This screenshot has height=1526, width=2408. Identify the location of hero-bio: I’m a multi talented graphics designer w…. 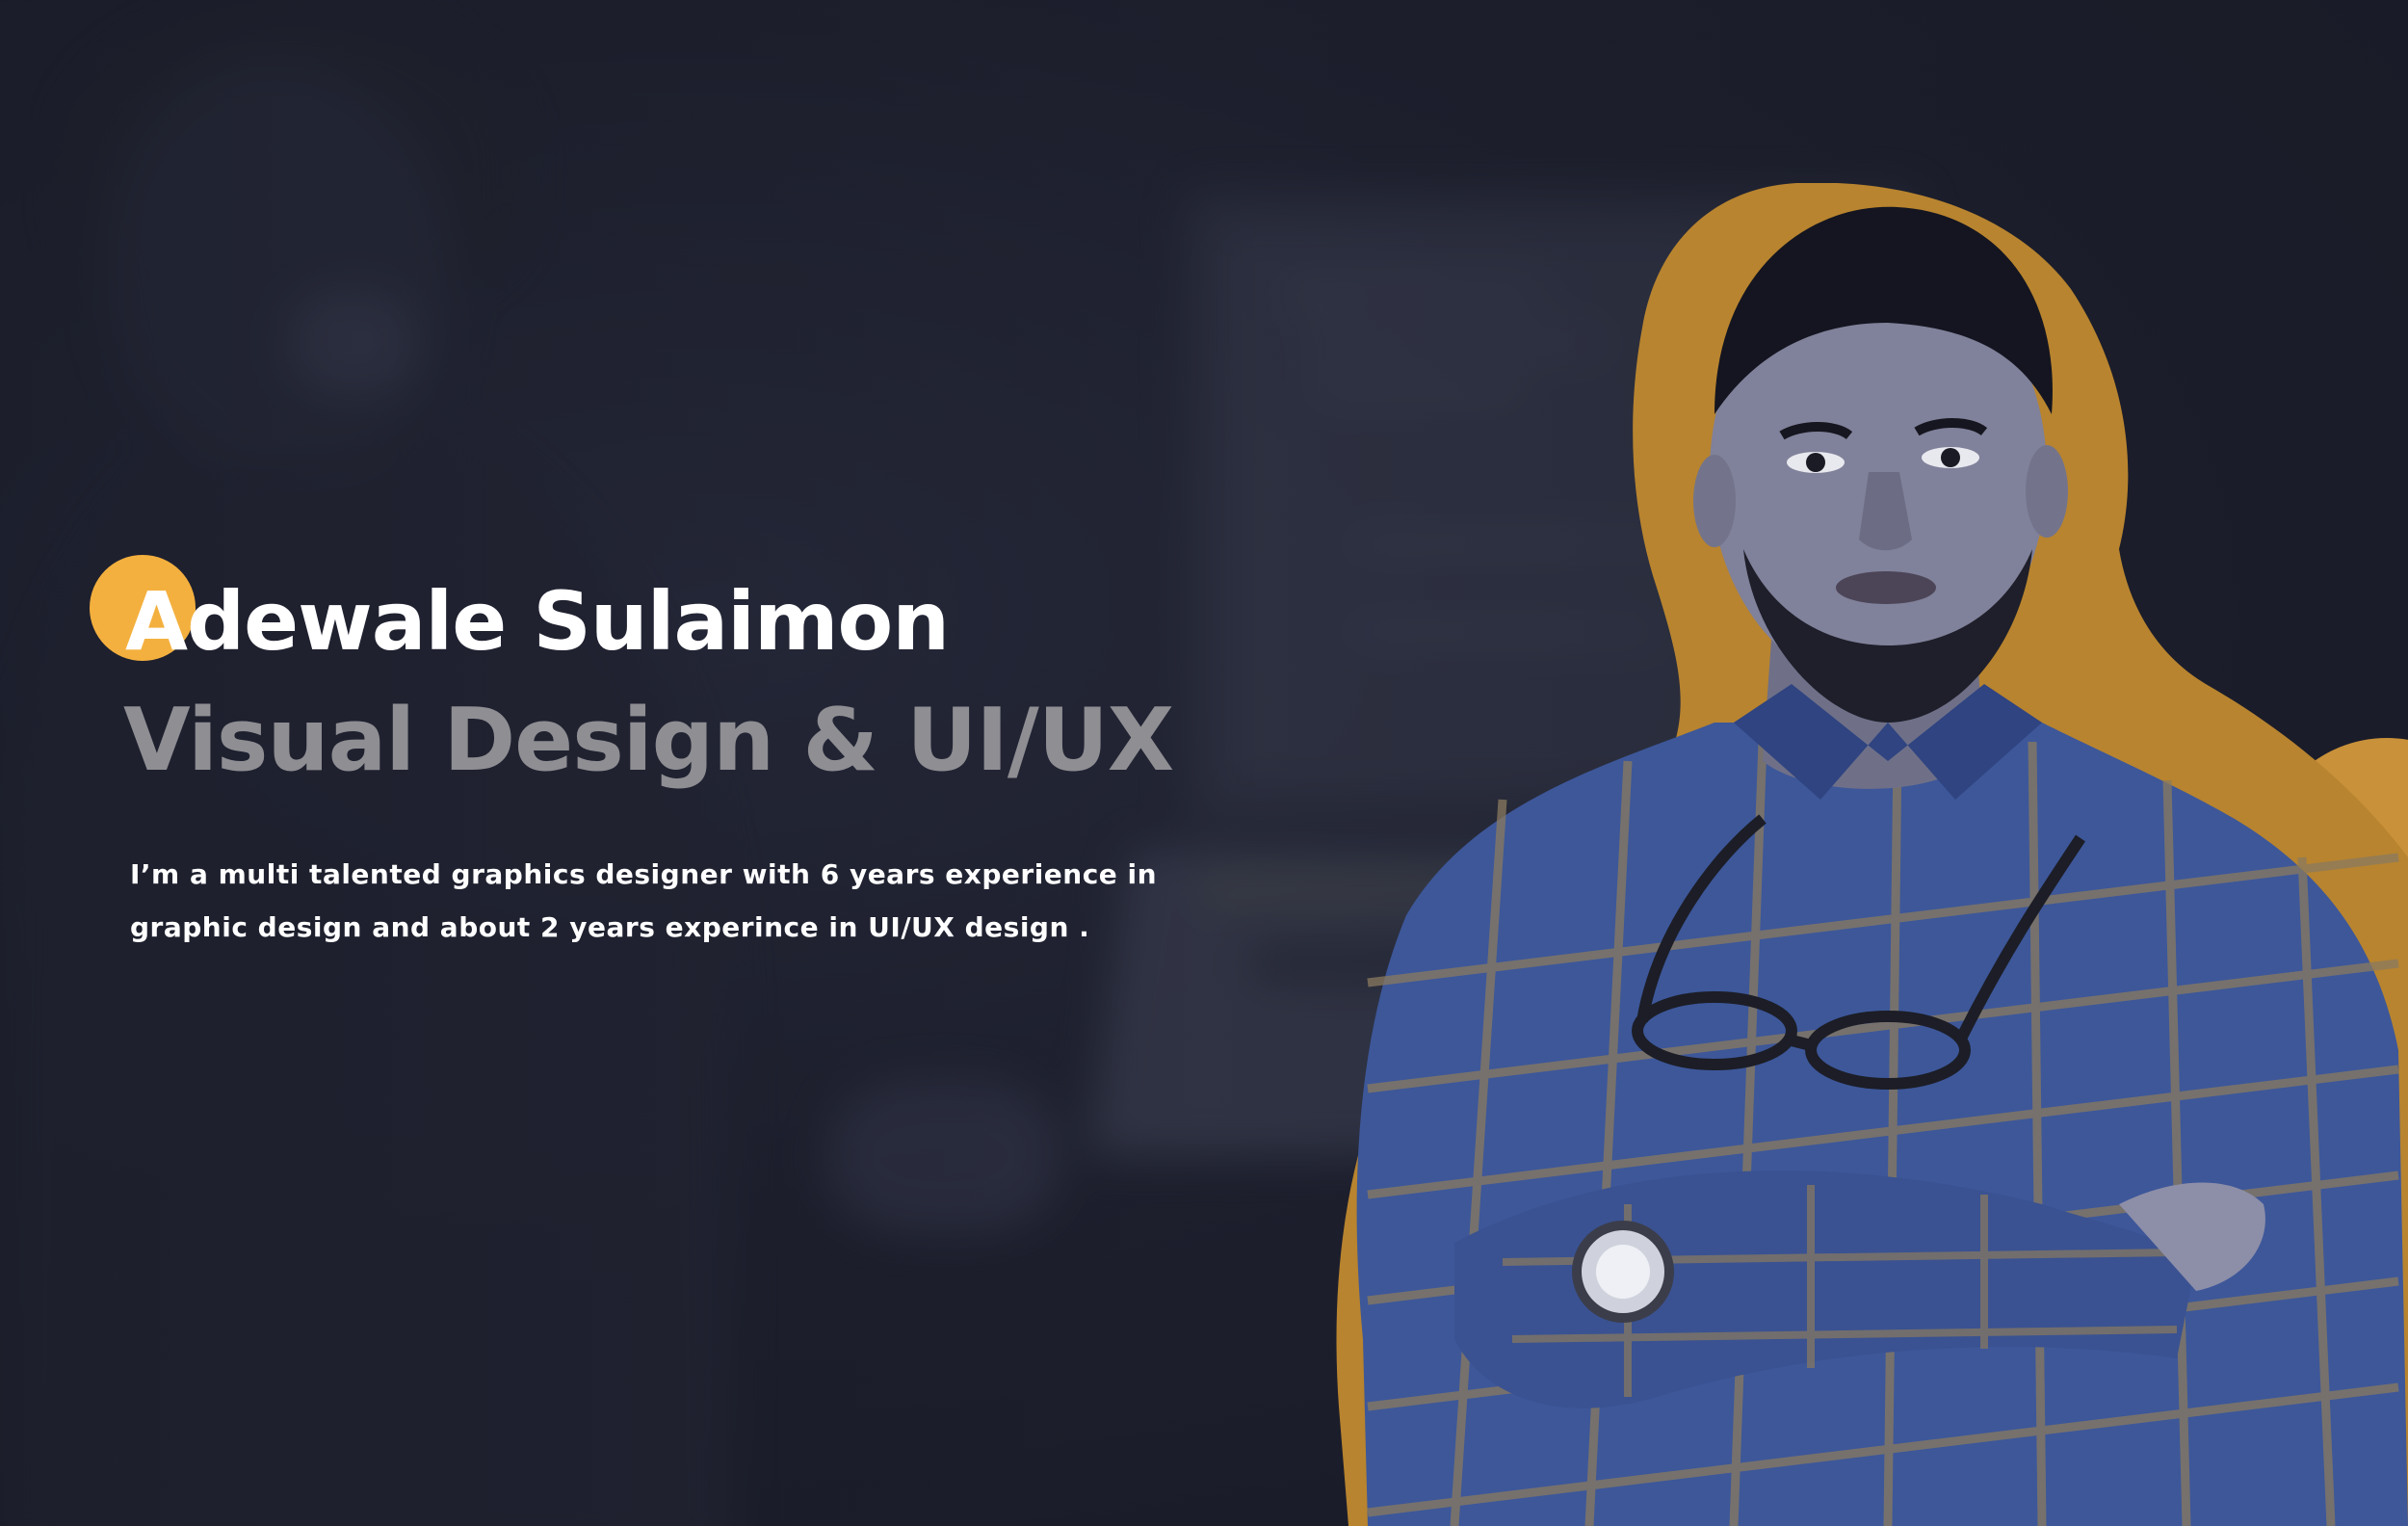
(644, 900).